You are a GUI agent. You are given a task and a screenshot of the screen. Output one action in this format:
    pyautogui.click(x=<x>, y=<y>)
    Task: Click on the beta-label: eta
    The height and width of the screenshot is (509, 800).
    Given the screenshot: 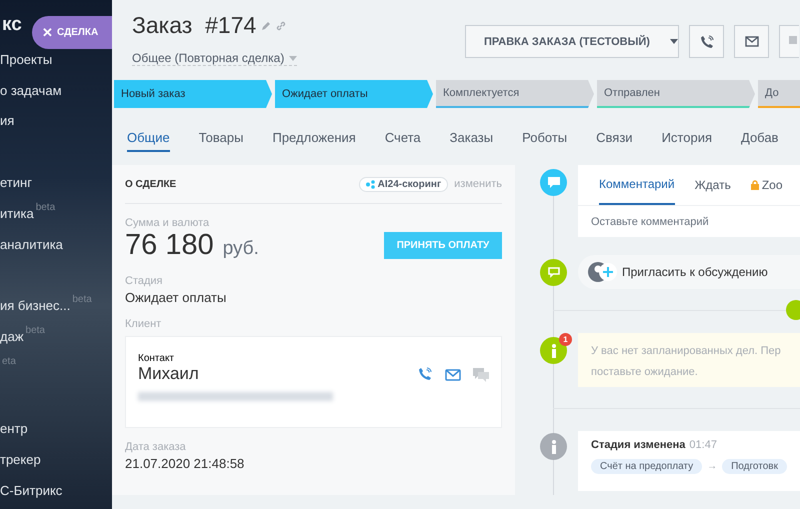 What is the action you would take?
    pyautogui.click(x=9, y=361)
    